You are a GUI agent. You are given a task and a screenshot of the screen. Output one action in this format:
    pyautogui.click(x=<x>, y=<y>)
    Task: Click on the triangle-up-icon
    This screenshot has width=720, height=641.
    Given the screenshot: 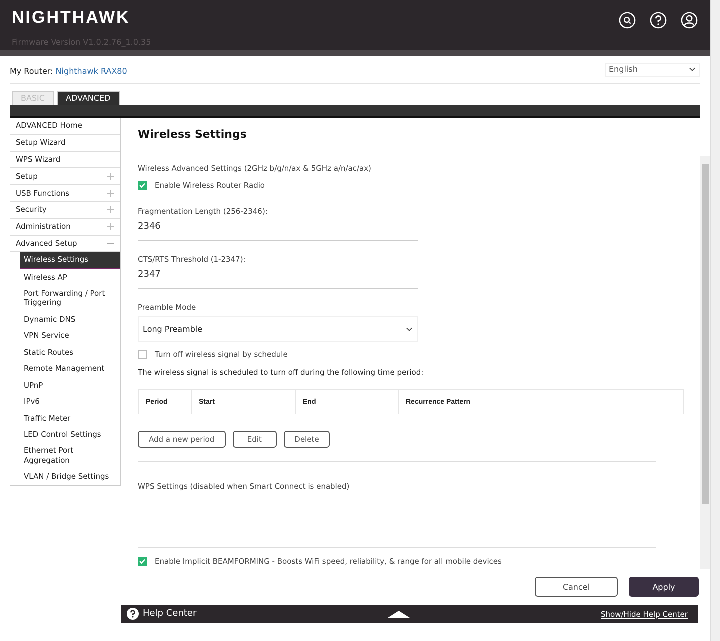 What is the action you would take?
    pyautogui.click(x=399, y=614)
    